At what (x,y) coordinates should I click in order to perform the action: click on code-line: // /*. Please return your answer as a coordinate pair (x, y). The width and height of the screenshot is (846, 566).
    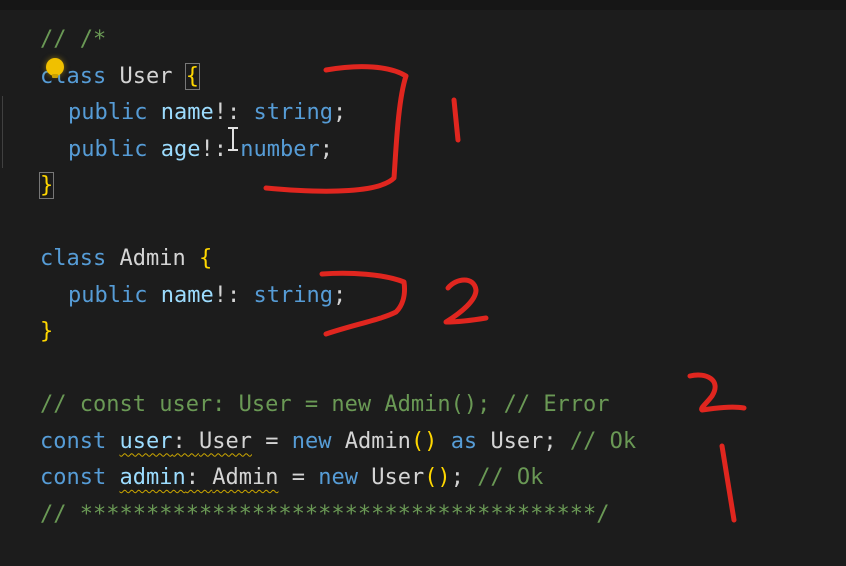
    Looking at the image, I should click on (338, 40).